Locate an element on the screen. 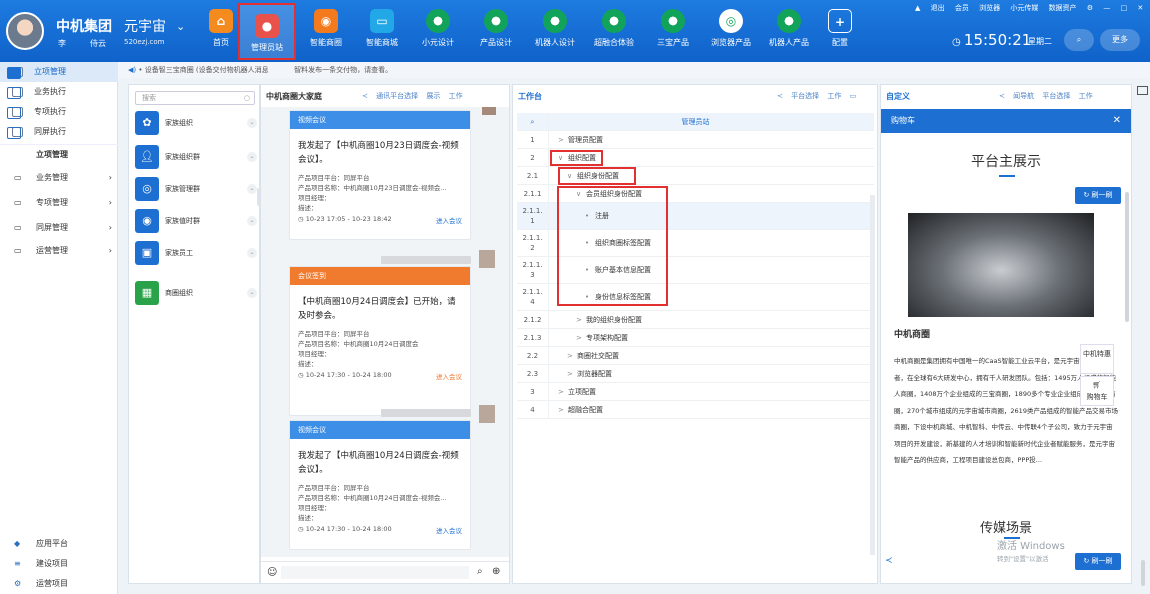 Image resolution: width=1150 pixels, height=594 pixels. custom-action-nav: 闻导航 is located at coordinates (1023, 96).